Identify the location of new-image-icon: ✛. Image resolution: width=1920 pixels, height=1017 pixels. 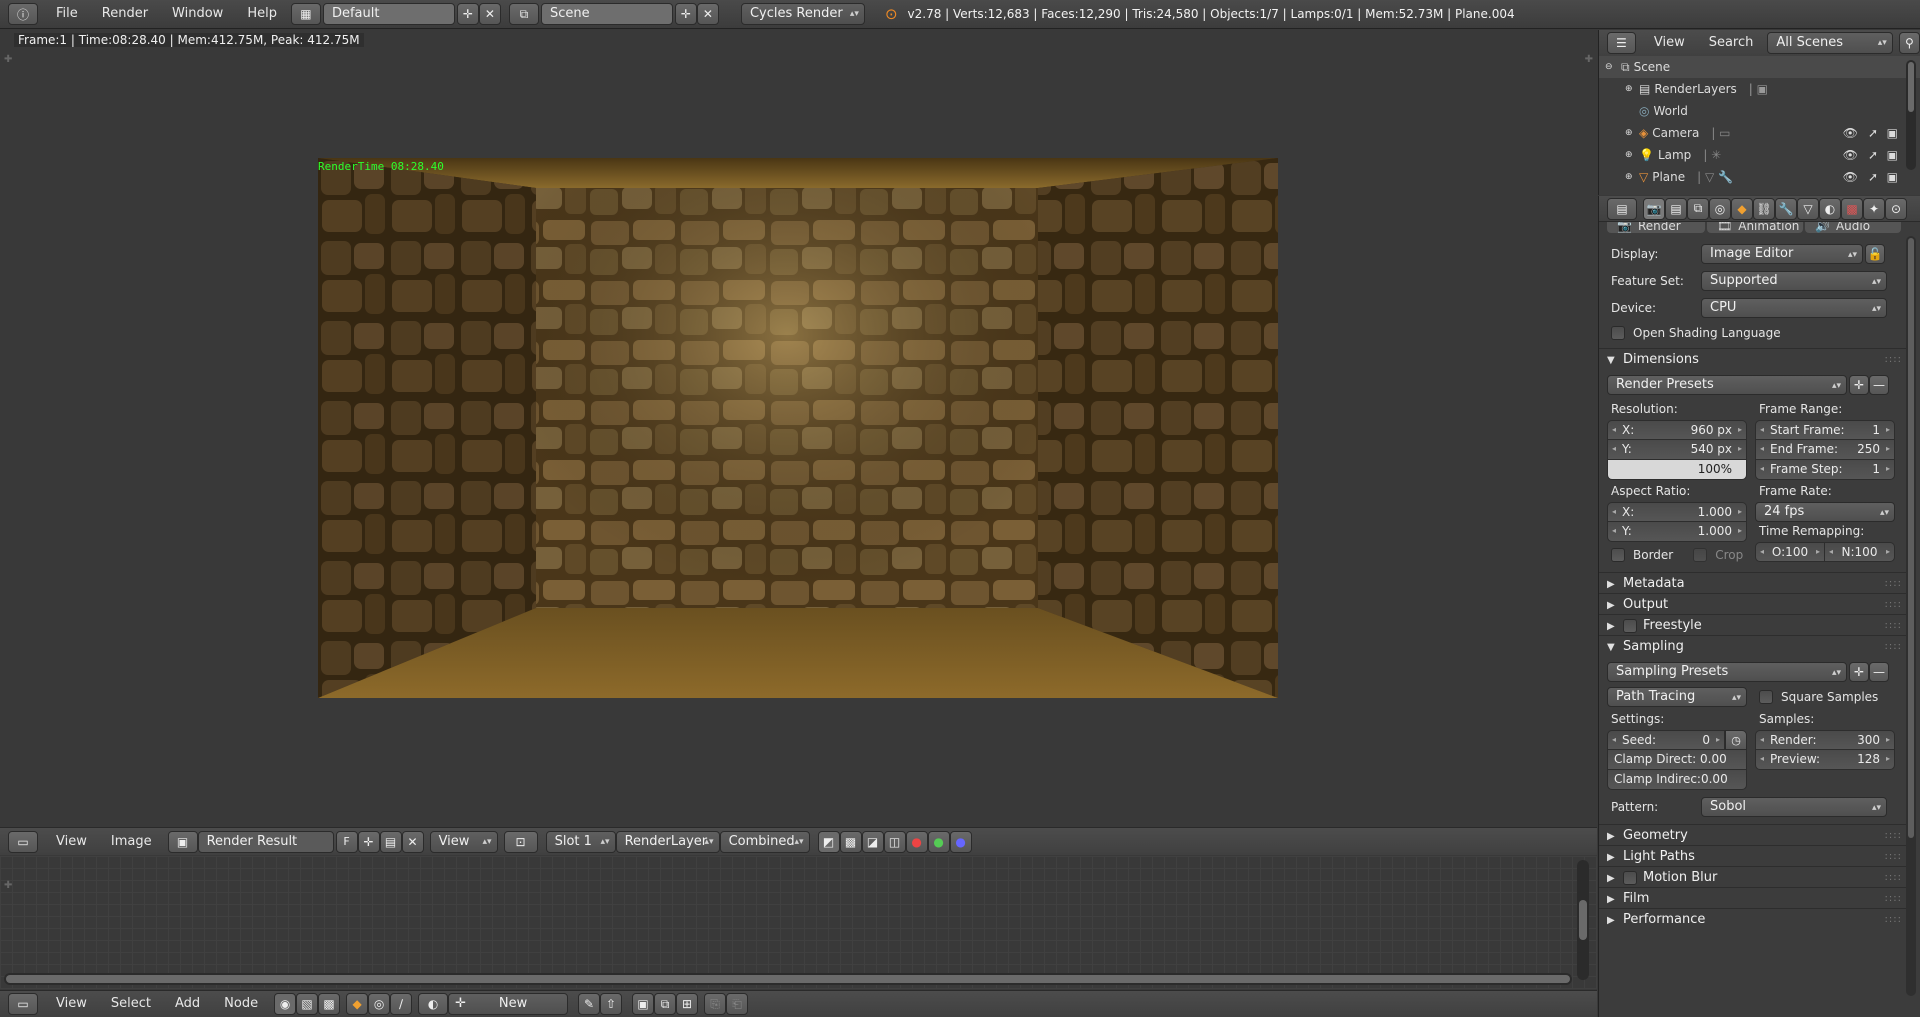
(368, 841).